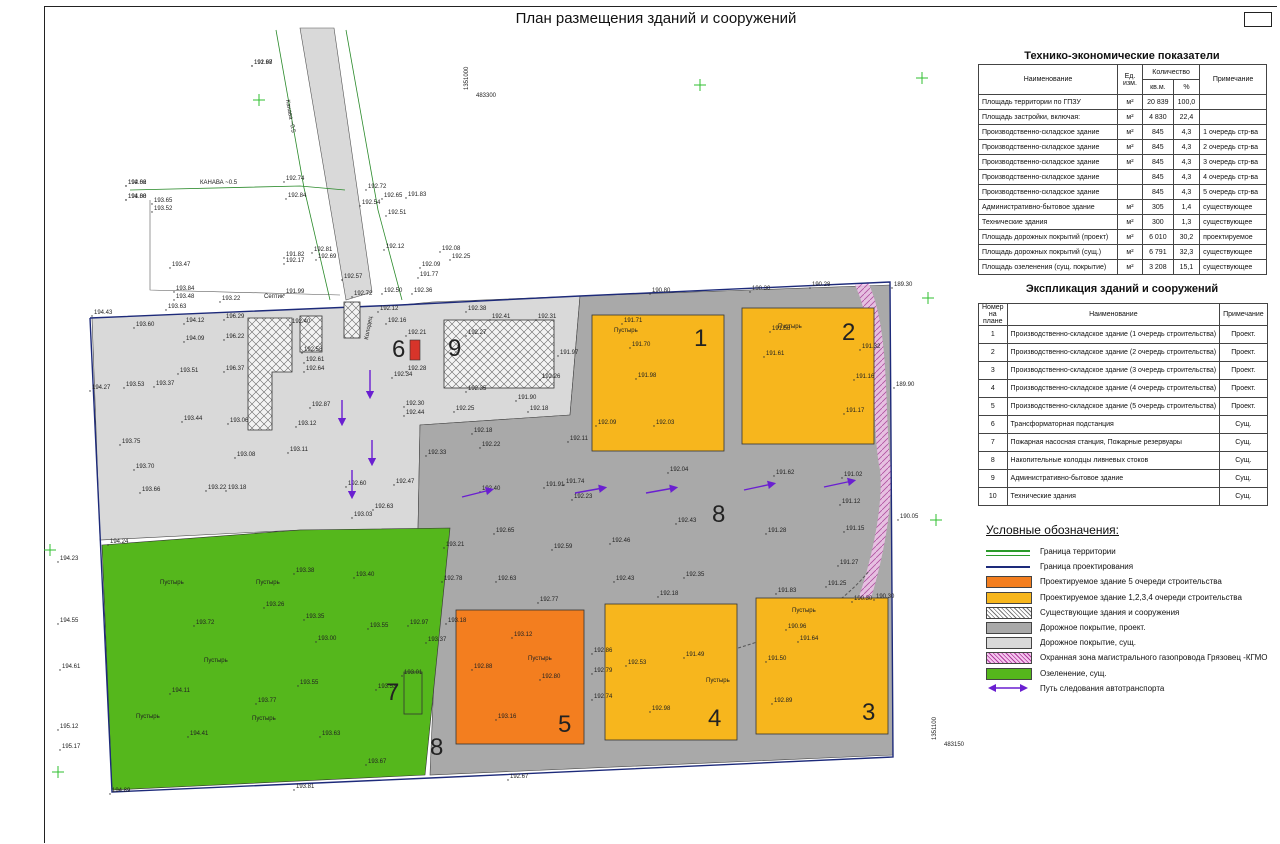 The image size is (1280, 844). I want to click on elevation-label: 192.43, so click(687, 521).